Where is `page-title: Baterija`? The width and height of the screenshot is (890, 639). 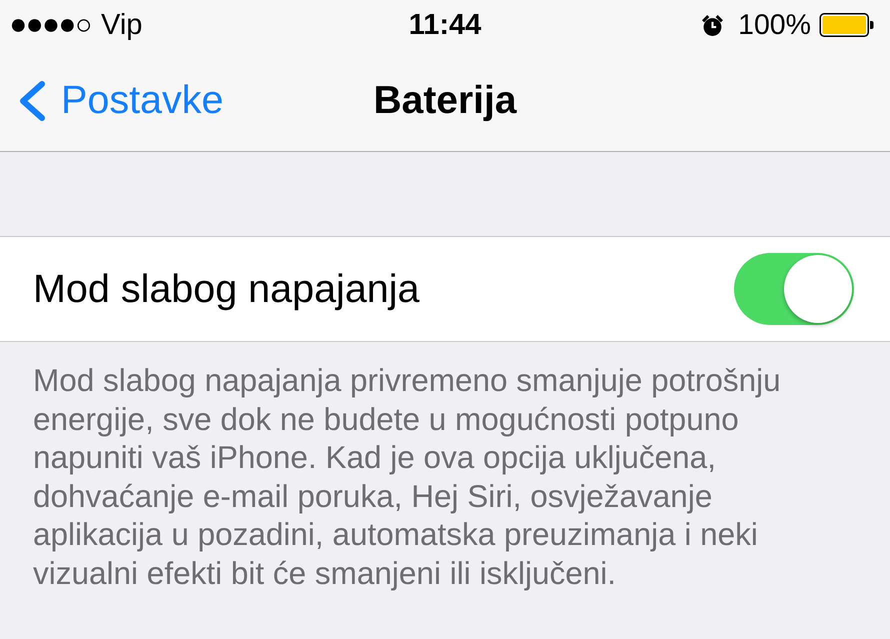 page-title: Baterija is located at coordinates (445, 100).